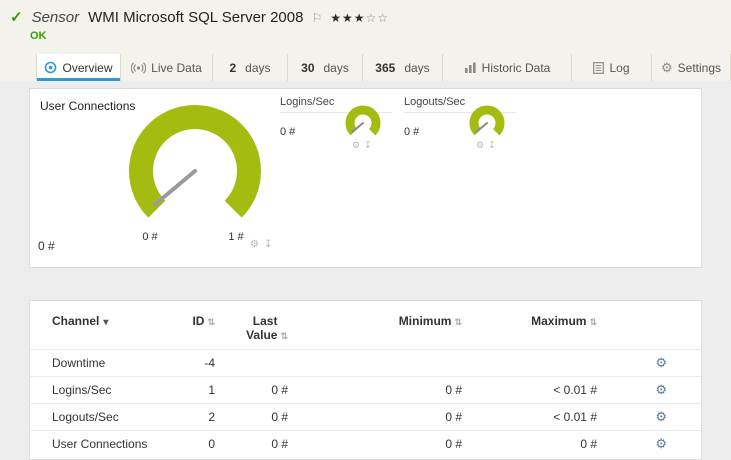 This screenshot has width=731, height=460. What do you see at coordinates (385, 67) in the screenshot?
I see `tab-label-number: 365` at bounding box center [385, 67].